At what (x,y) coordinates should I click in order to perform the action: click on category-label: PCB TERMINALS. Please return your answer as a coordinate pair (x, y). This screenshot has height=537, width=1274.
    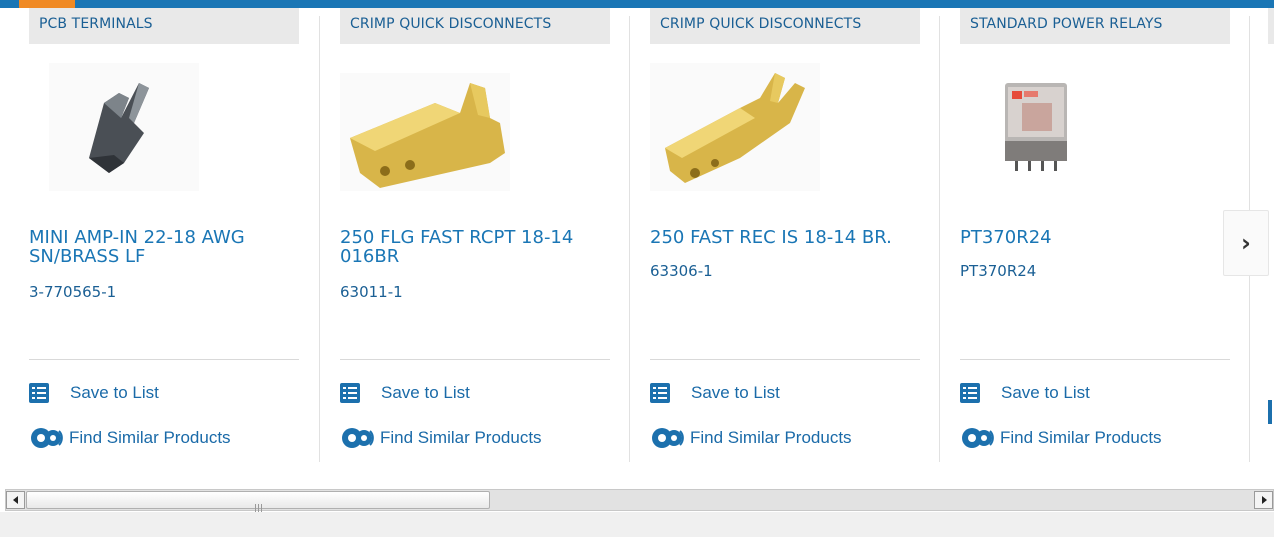
    Looking at the image, I should click on (164, 26).